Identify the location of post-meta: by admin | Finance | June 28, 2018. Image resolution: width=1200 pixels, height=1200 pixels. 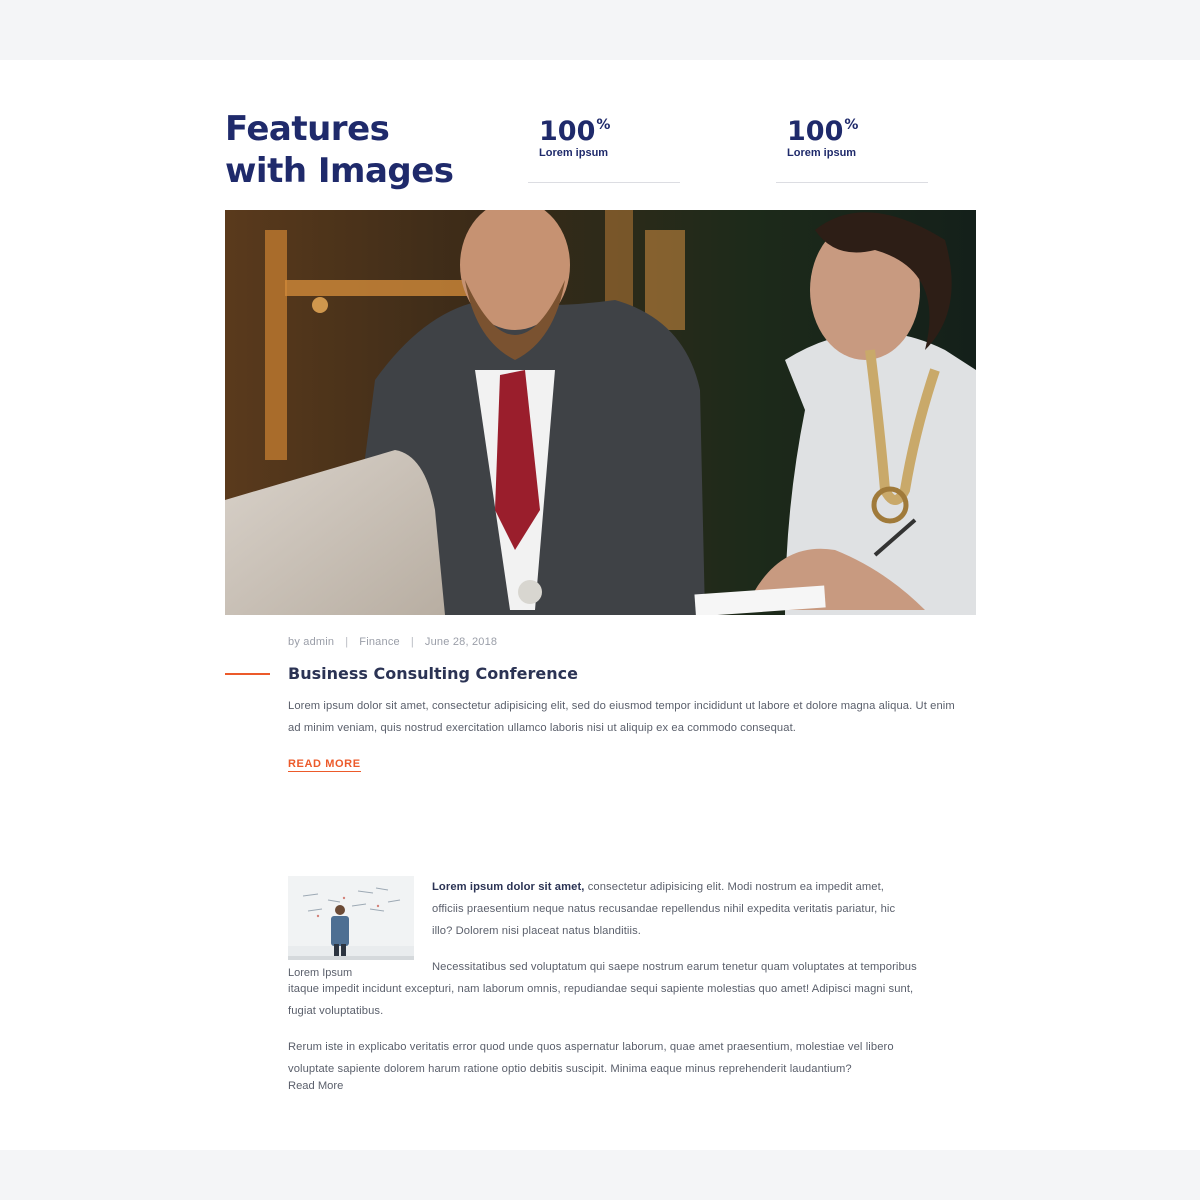
(392, 642).